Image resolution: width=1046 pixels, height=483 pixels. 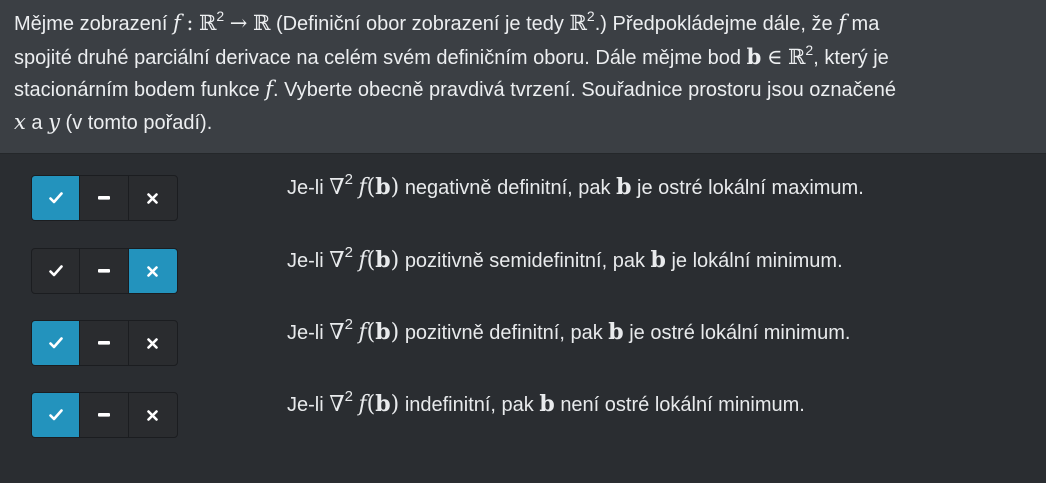 I want to click on math-x: x, so click(x=20, y=121).